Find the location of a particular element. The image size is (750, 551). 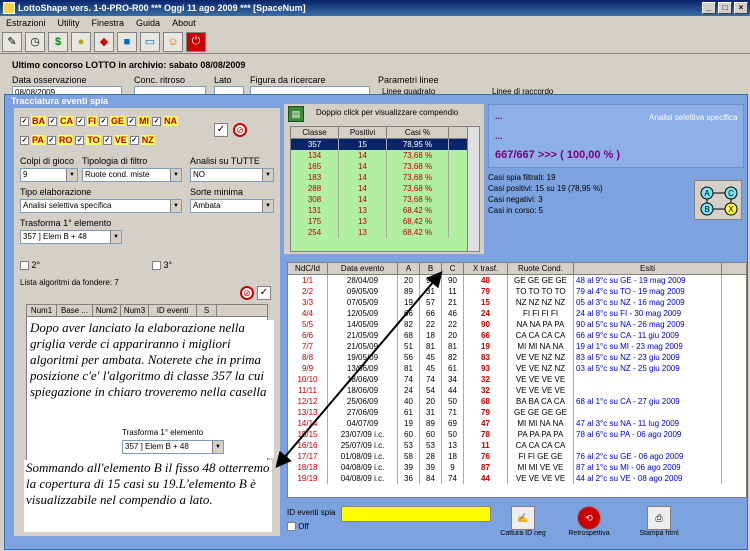

cb-ge: ✓ is located at coordinates (103, 121).